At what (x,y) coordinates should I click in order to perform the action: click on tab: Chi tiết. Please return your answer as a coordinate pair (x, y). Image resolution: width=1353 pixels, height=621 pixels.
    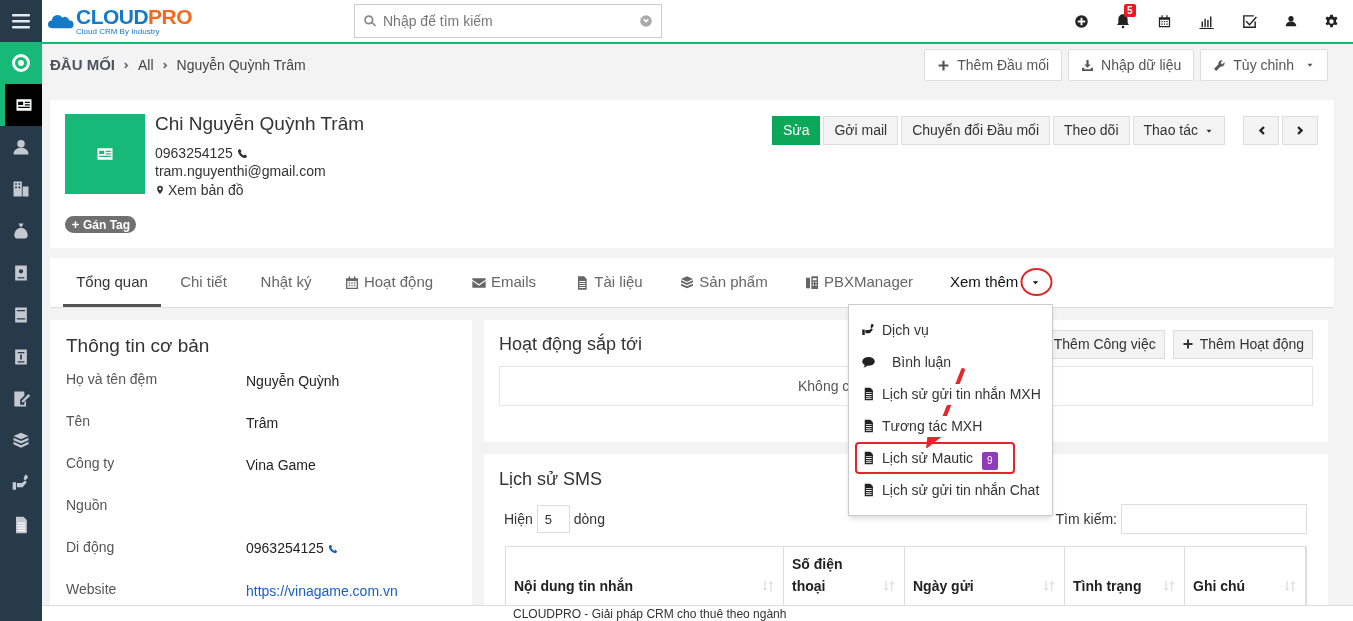
    Looking at the image, I should click on (203, 282).